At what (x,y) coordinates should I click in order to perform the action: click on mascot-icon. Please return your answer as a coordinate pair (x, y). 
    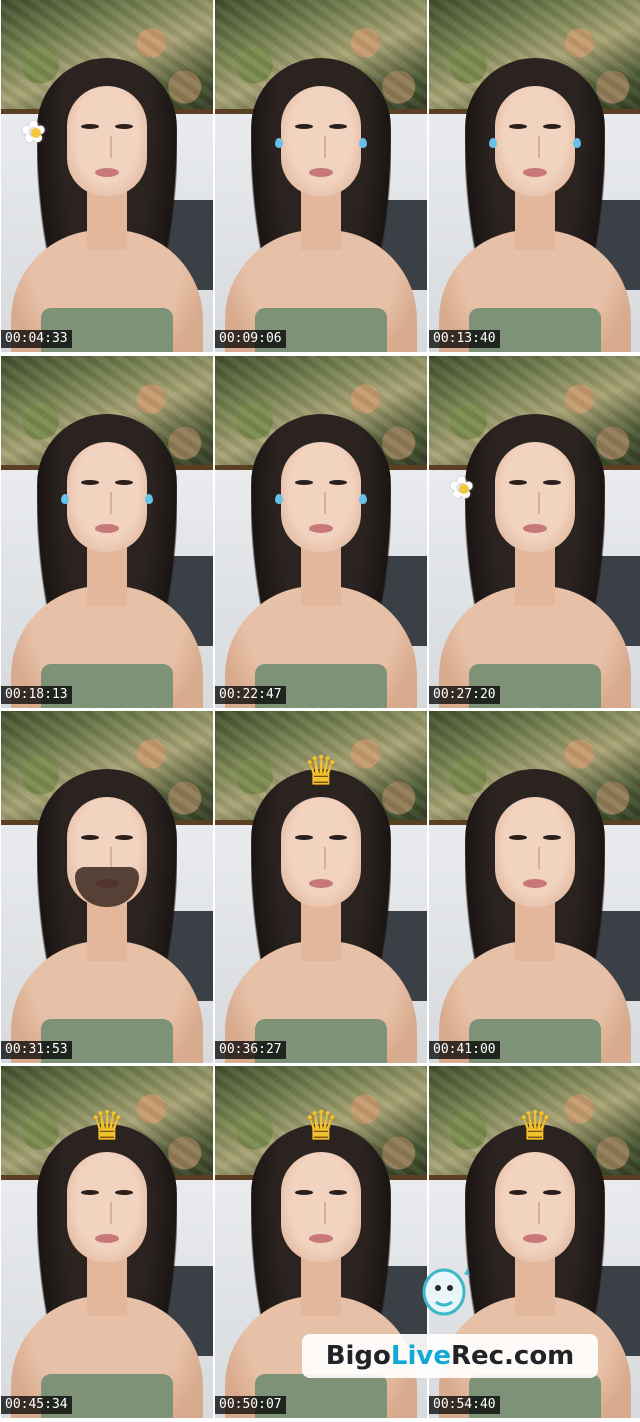
    Looking at the image, I should click on (446, 1292).